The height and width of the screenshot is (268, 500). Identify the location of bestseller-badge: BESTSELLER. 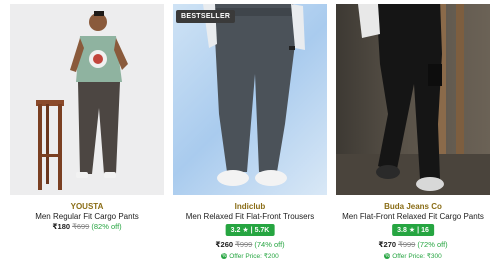
(206, 16).